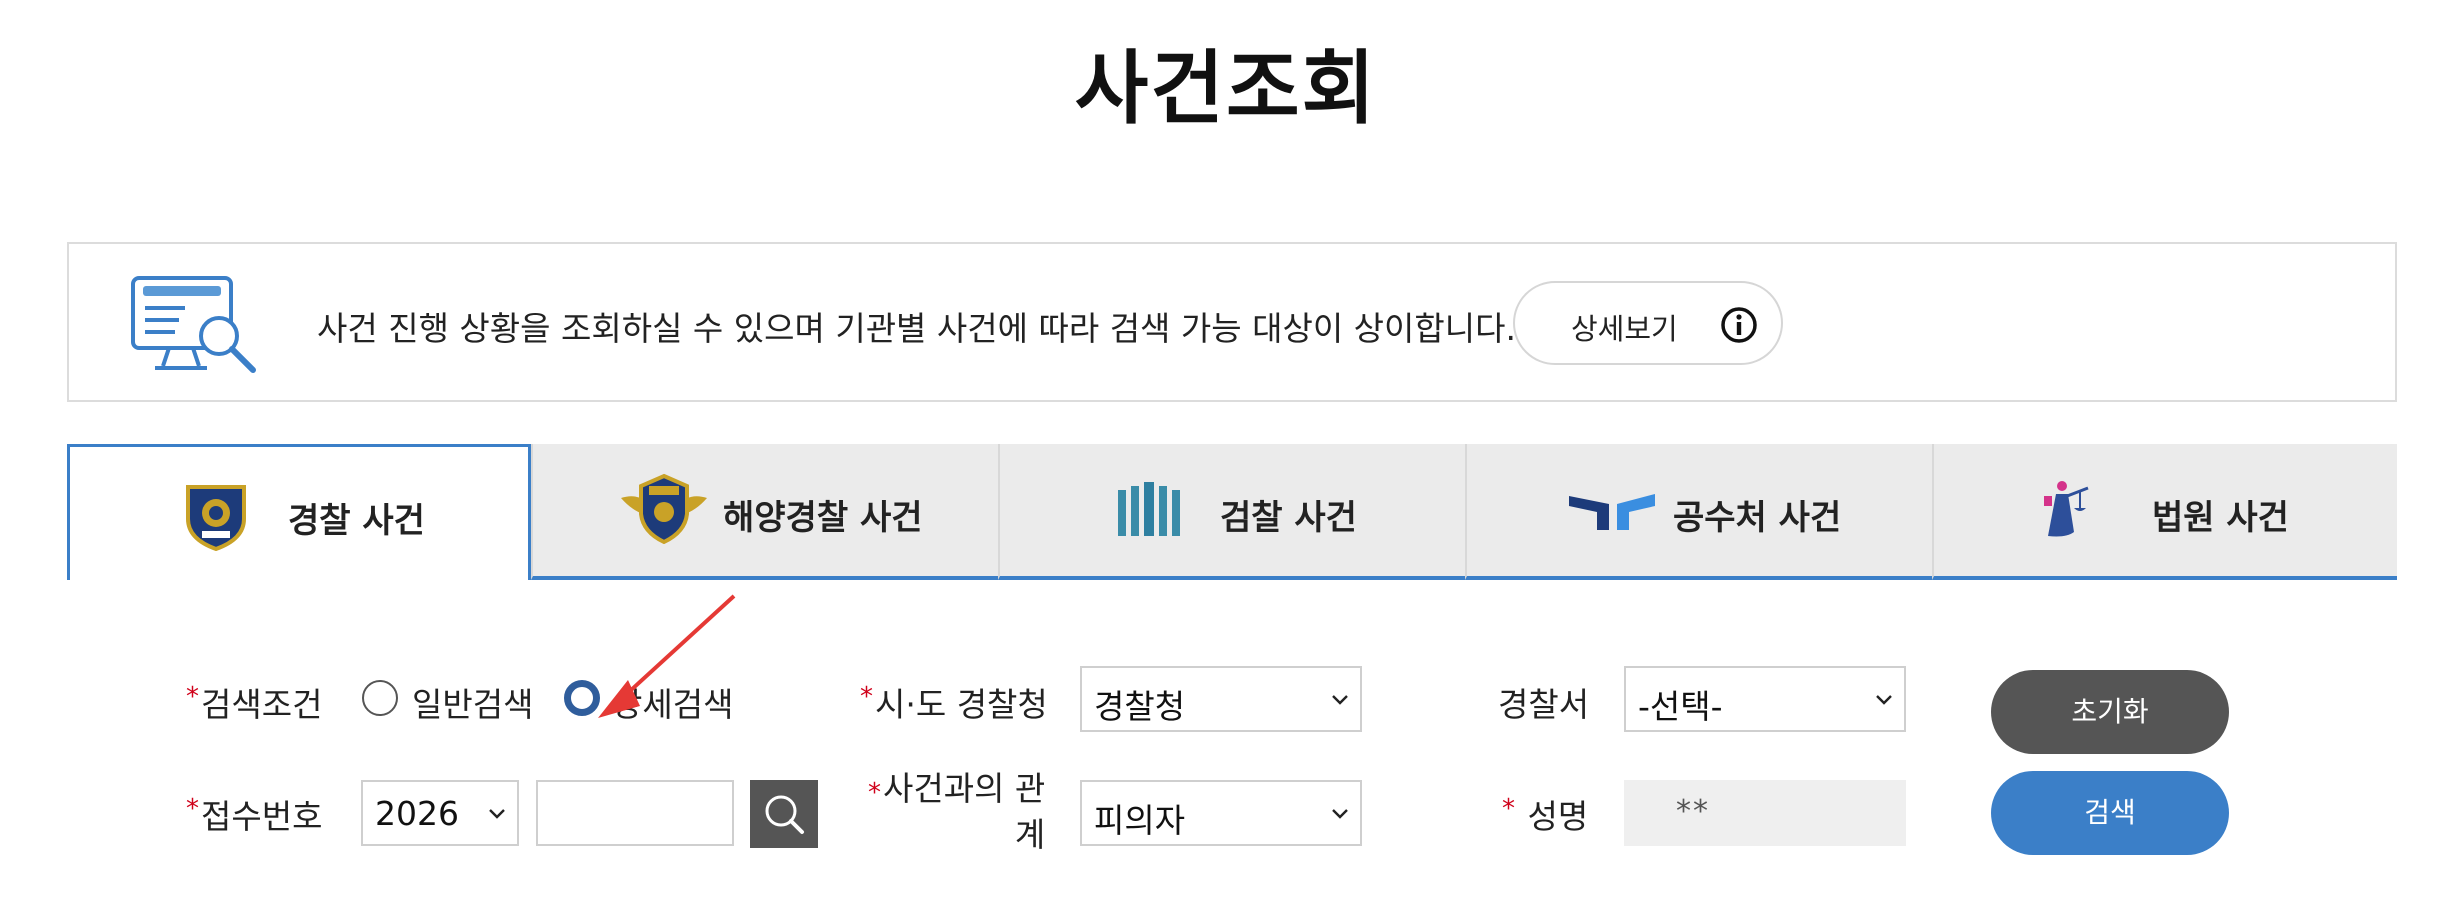 The image size is (2452, 918). I want to click on tab-prosecution: 검찰 사건, so click(1231, 512).